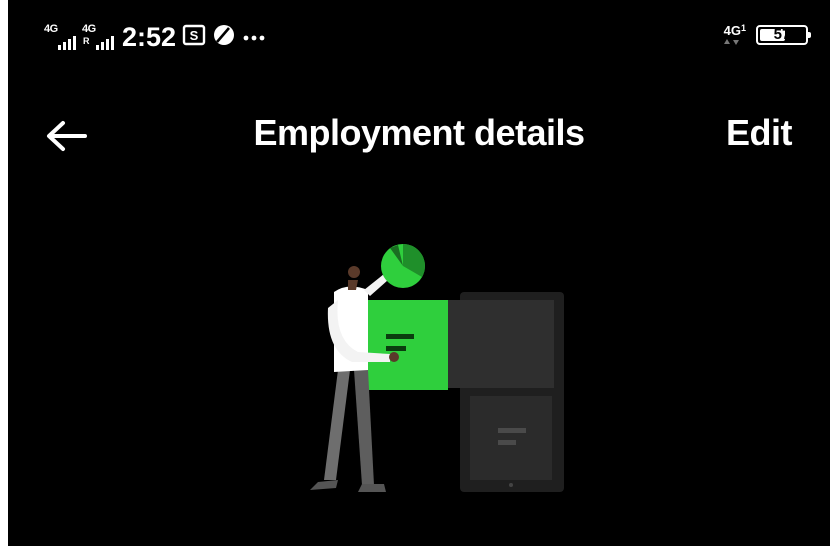 The image size is (837, 546). I want to click on person-filing-documents-illustration, so click(437, 368).